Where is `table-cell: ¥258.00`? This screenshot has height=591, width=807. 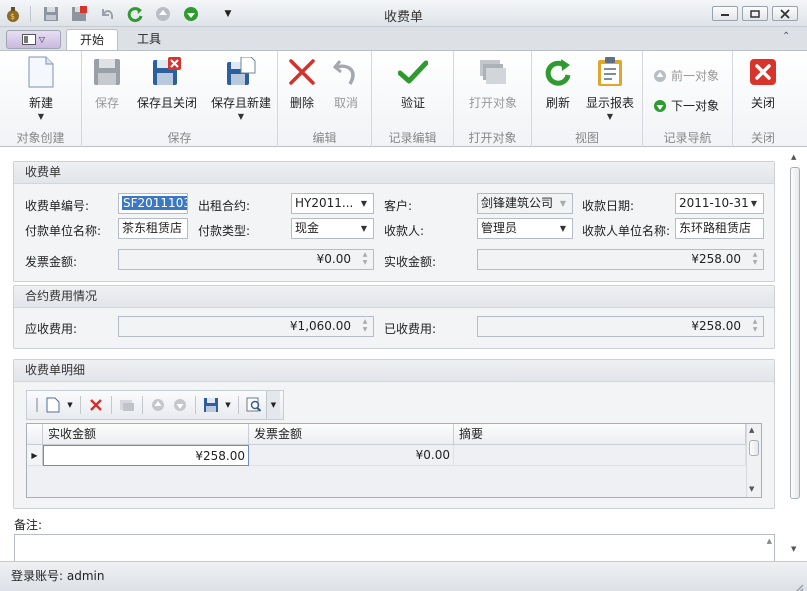
table-cell: ¥258.00 is located at coordinates (146, 455).